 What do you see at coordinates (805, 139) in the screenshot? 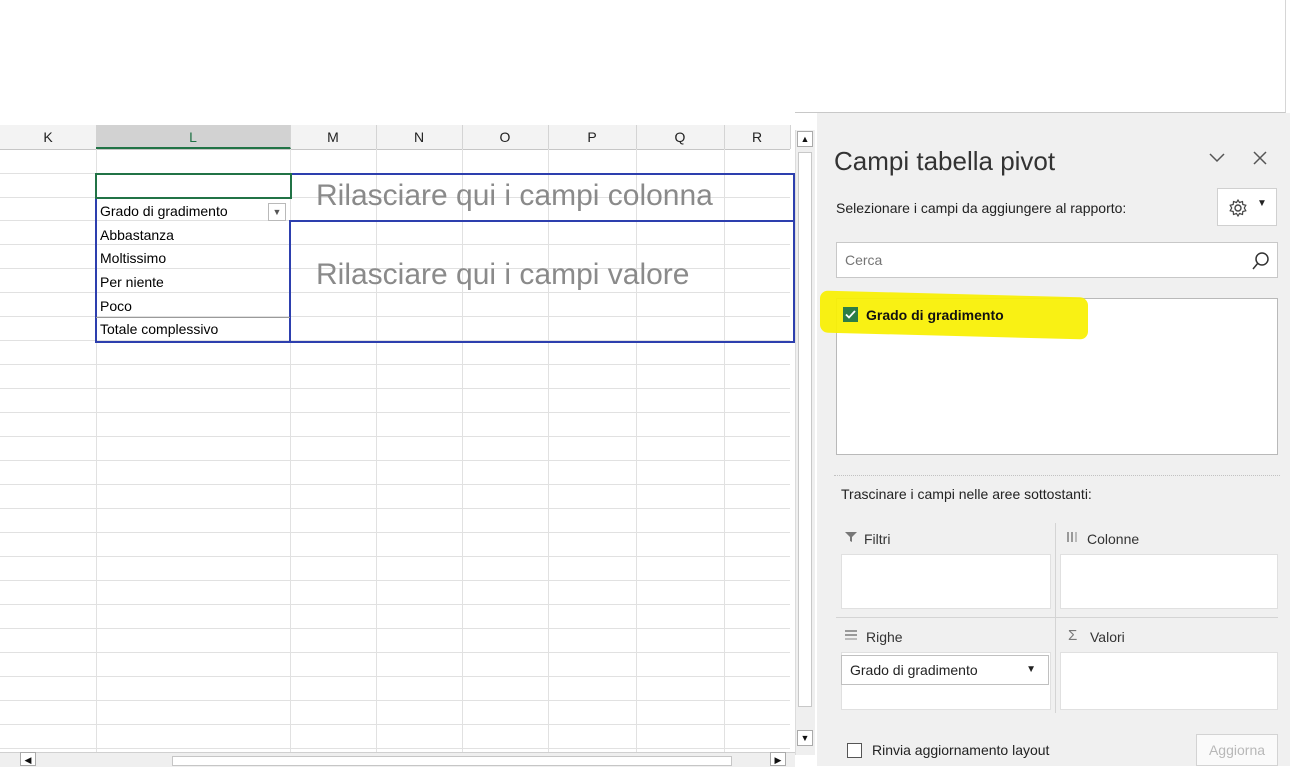
I see `scroll-up-icon: ▲` at bounding box center [805, 139].